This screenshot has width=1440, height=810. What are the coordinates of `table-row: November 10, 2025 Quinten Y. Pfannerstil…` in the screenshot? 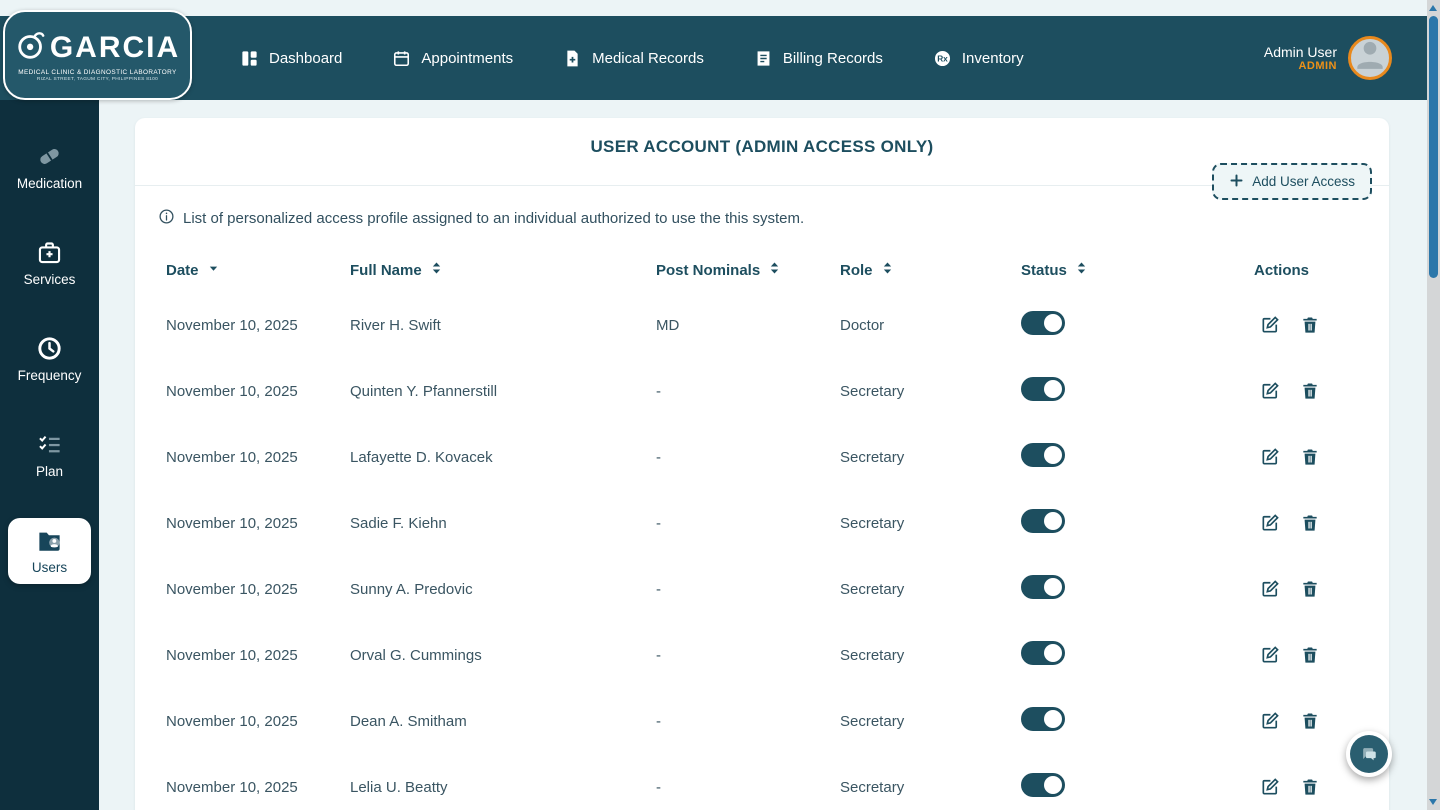 It's located at (762, 391).